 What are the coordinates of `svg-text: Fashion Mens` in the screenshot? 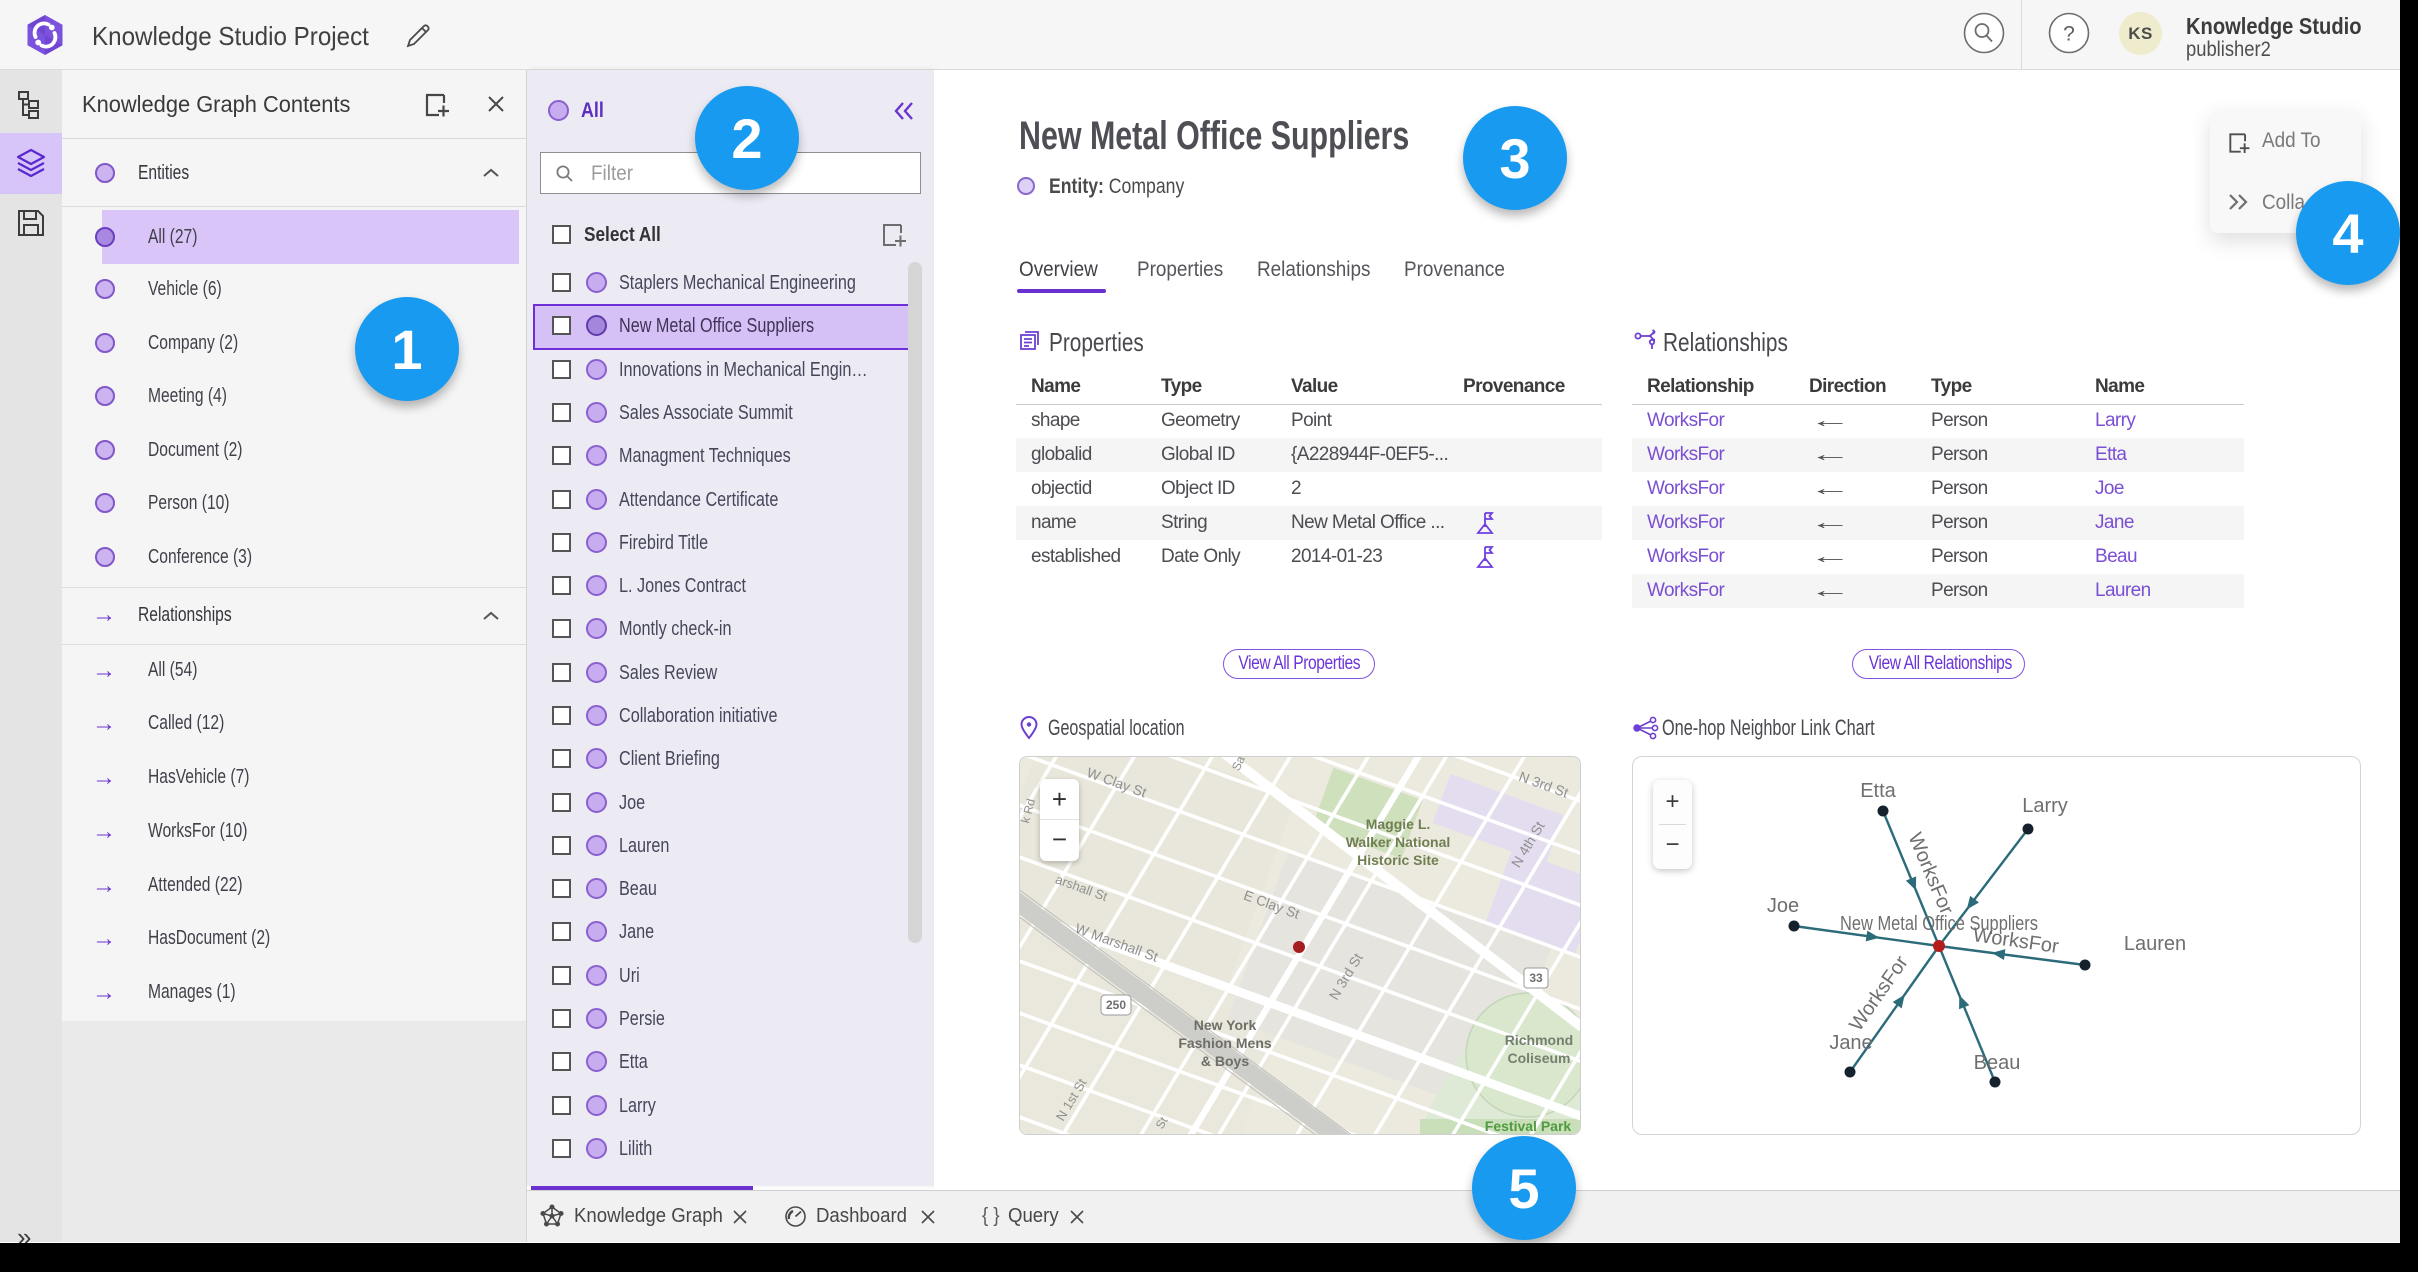 It's located at (1225, 1043).